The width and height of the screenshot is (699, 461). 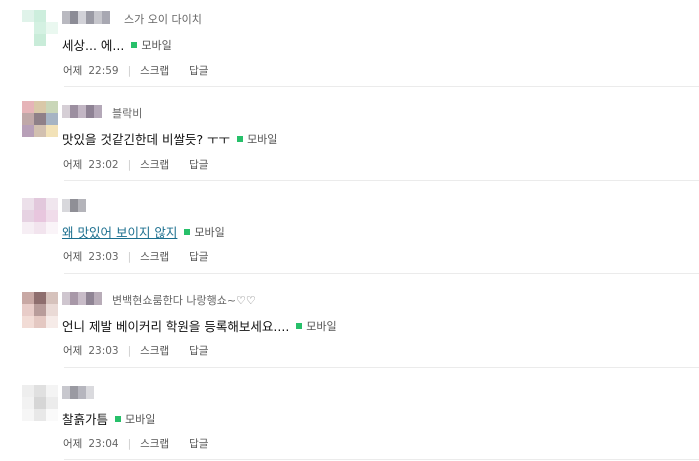 I want to click on comment-text-row: 찰흙가틈 모바일, so click(x=108, y=418).